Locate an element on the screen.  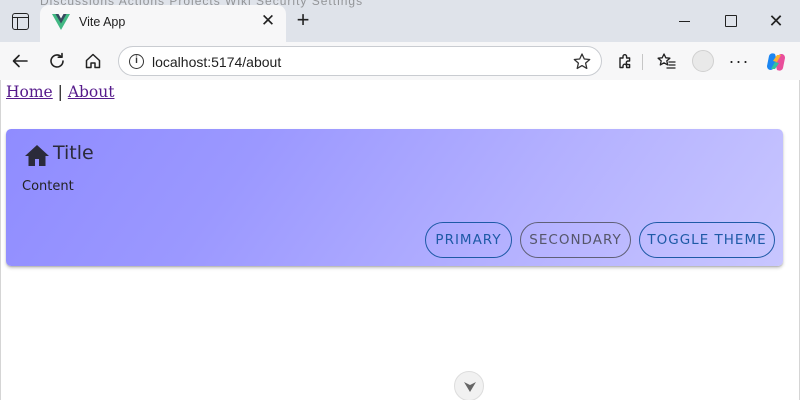
home-icon is located at coordinates (37, 155).